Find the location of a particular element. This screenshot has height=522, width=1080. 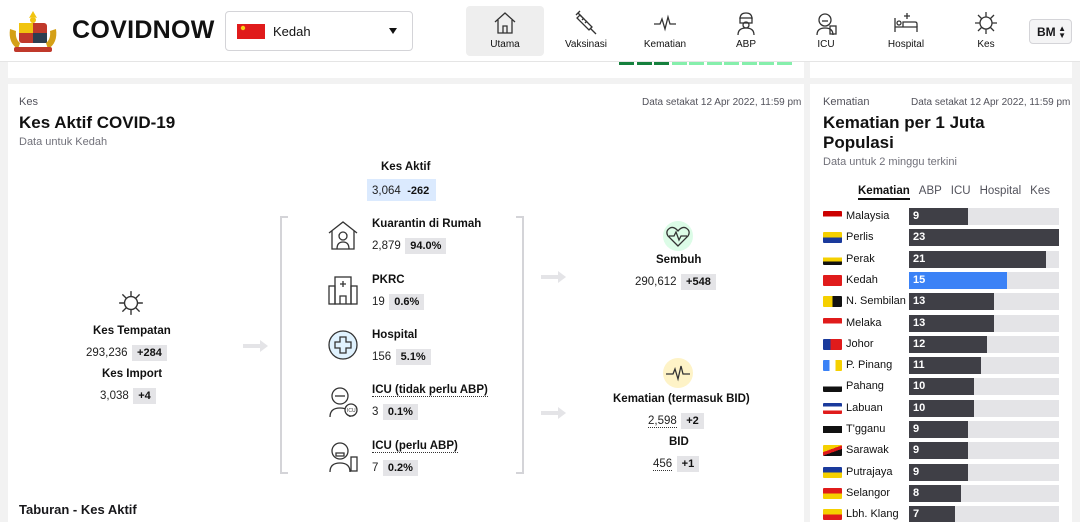

tab-kematian: Kematian is located at coordinates (884, 192).